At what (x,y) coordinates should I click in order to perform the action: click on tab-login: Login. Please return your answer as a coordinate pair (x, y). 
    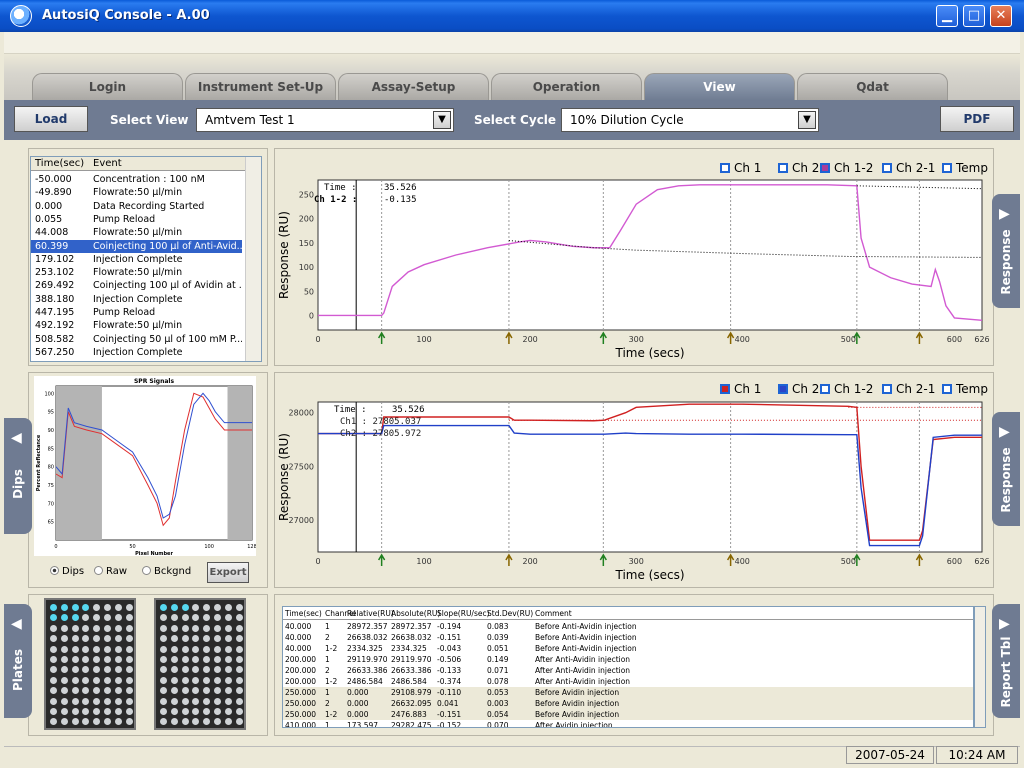
    Looking at the image, I should click on (107, 87).